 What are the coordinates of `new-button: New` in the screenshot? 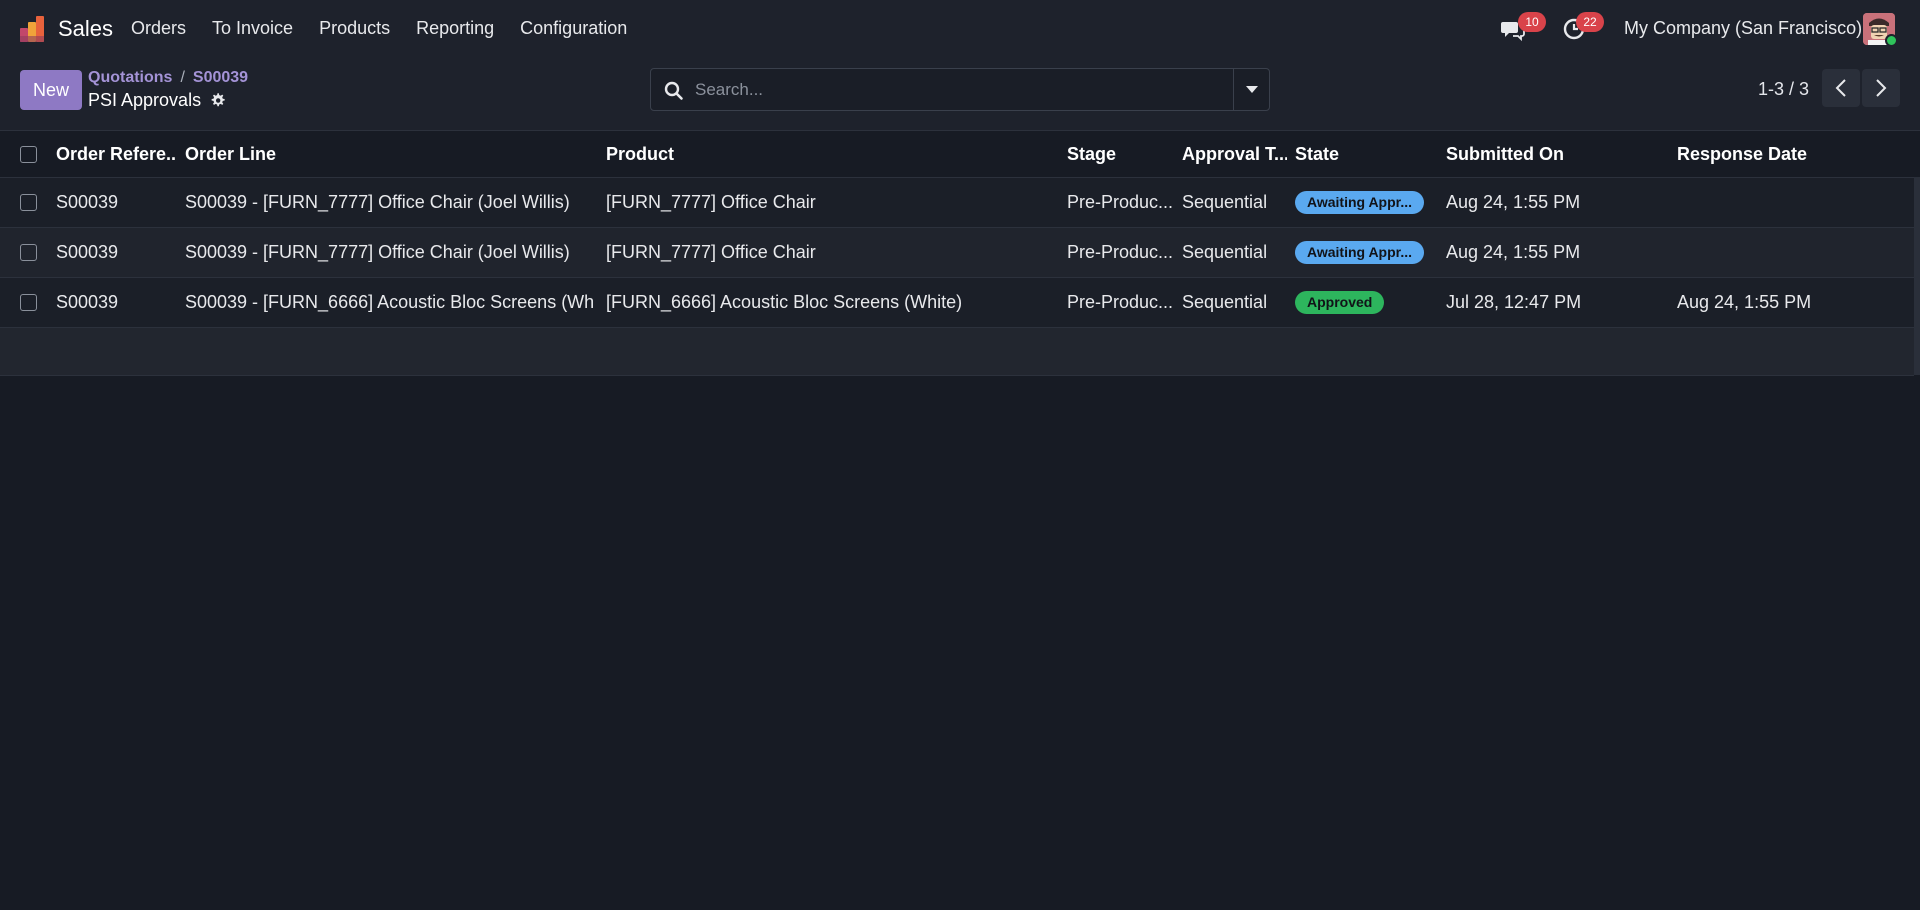 It's located at (51, 90).